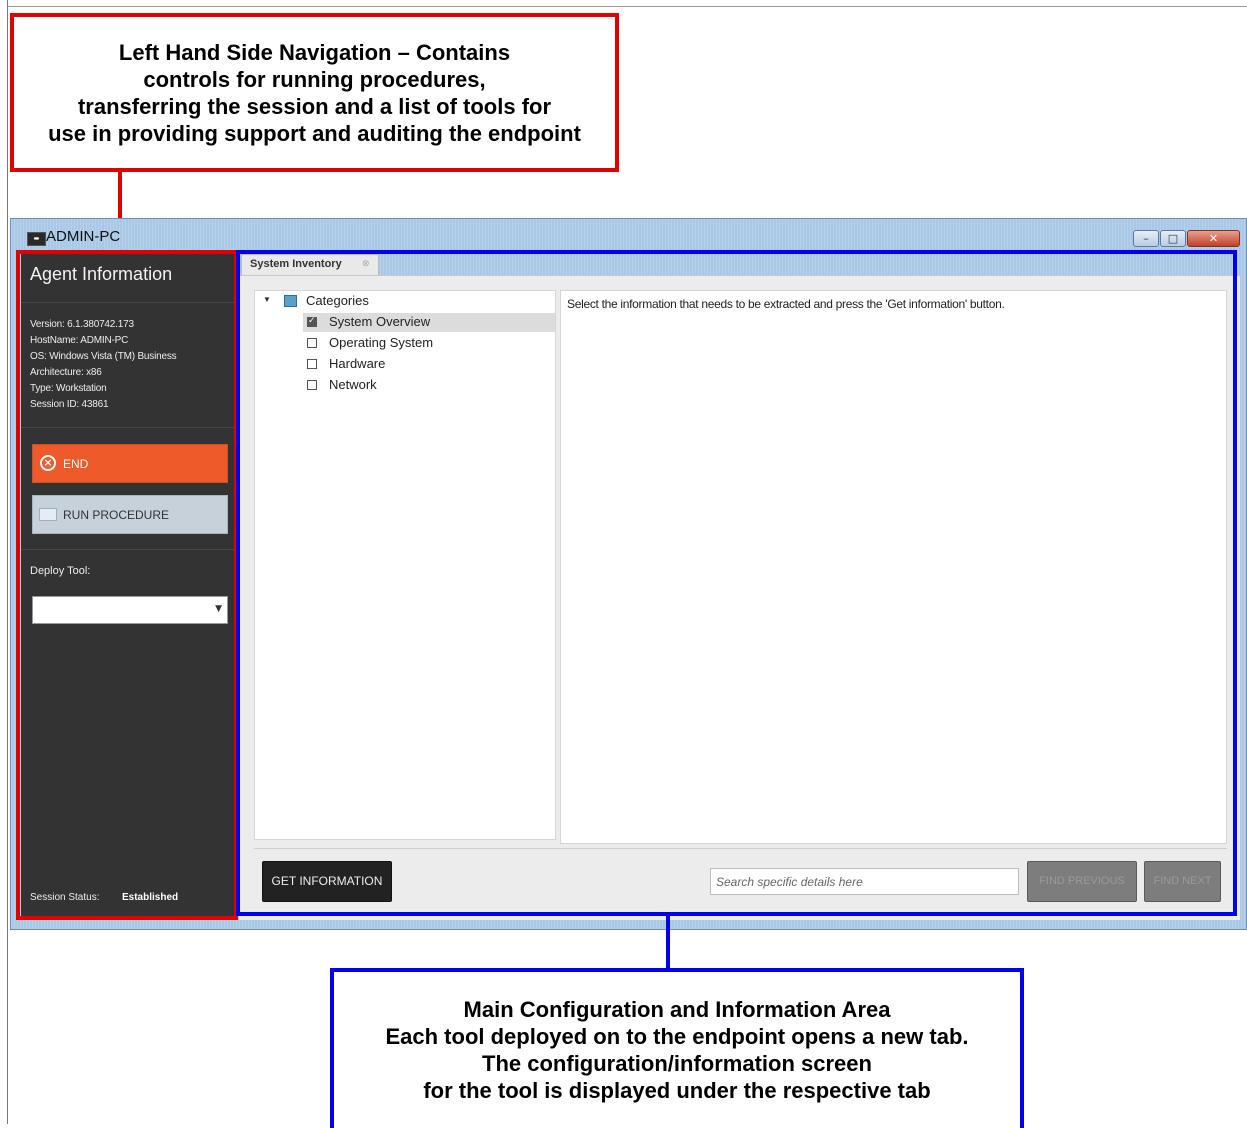 The width and height of the screenshot is (1247, 1128). I want to click on main-area-connector, so click(668, 941).